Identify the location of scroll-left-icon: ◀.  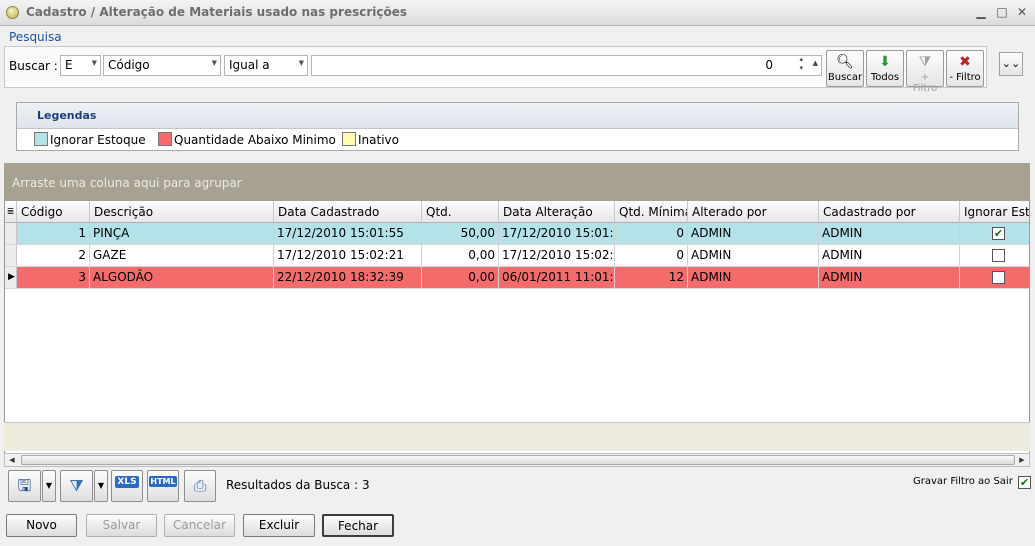
(12, 460).